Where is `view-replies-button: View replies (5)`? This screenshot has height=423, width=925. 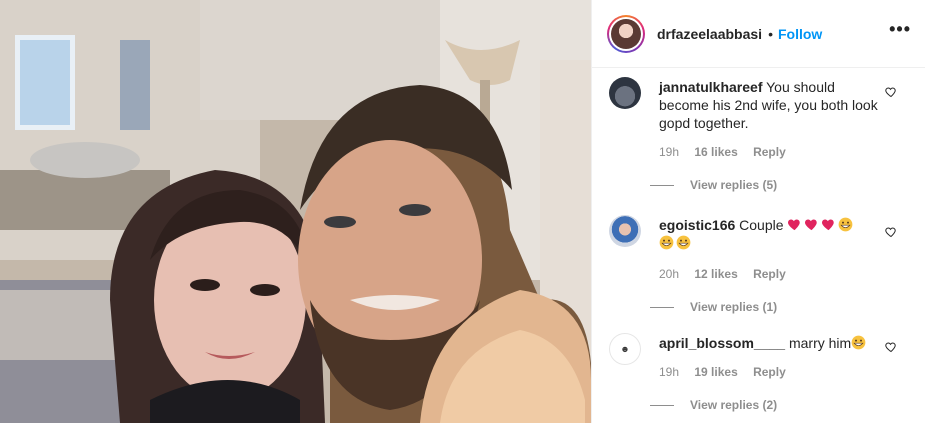
view-replies-button: View replies (5) is located at coordinates (713, 185).